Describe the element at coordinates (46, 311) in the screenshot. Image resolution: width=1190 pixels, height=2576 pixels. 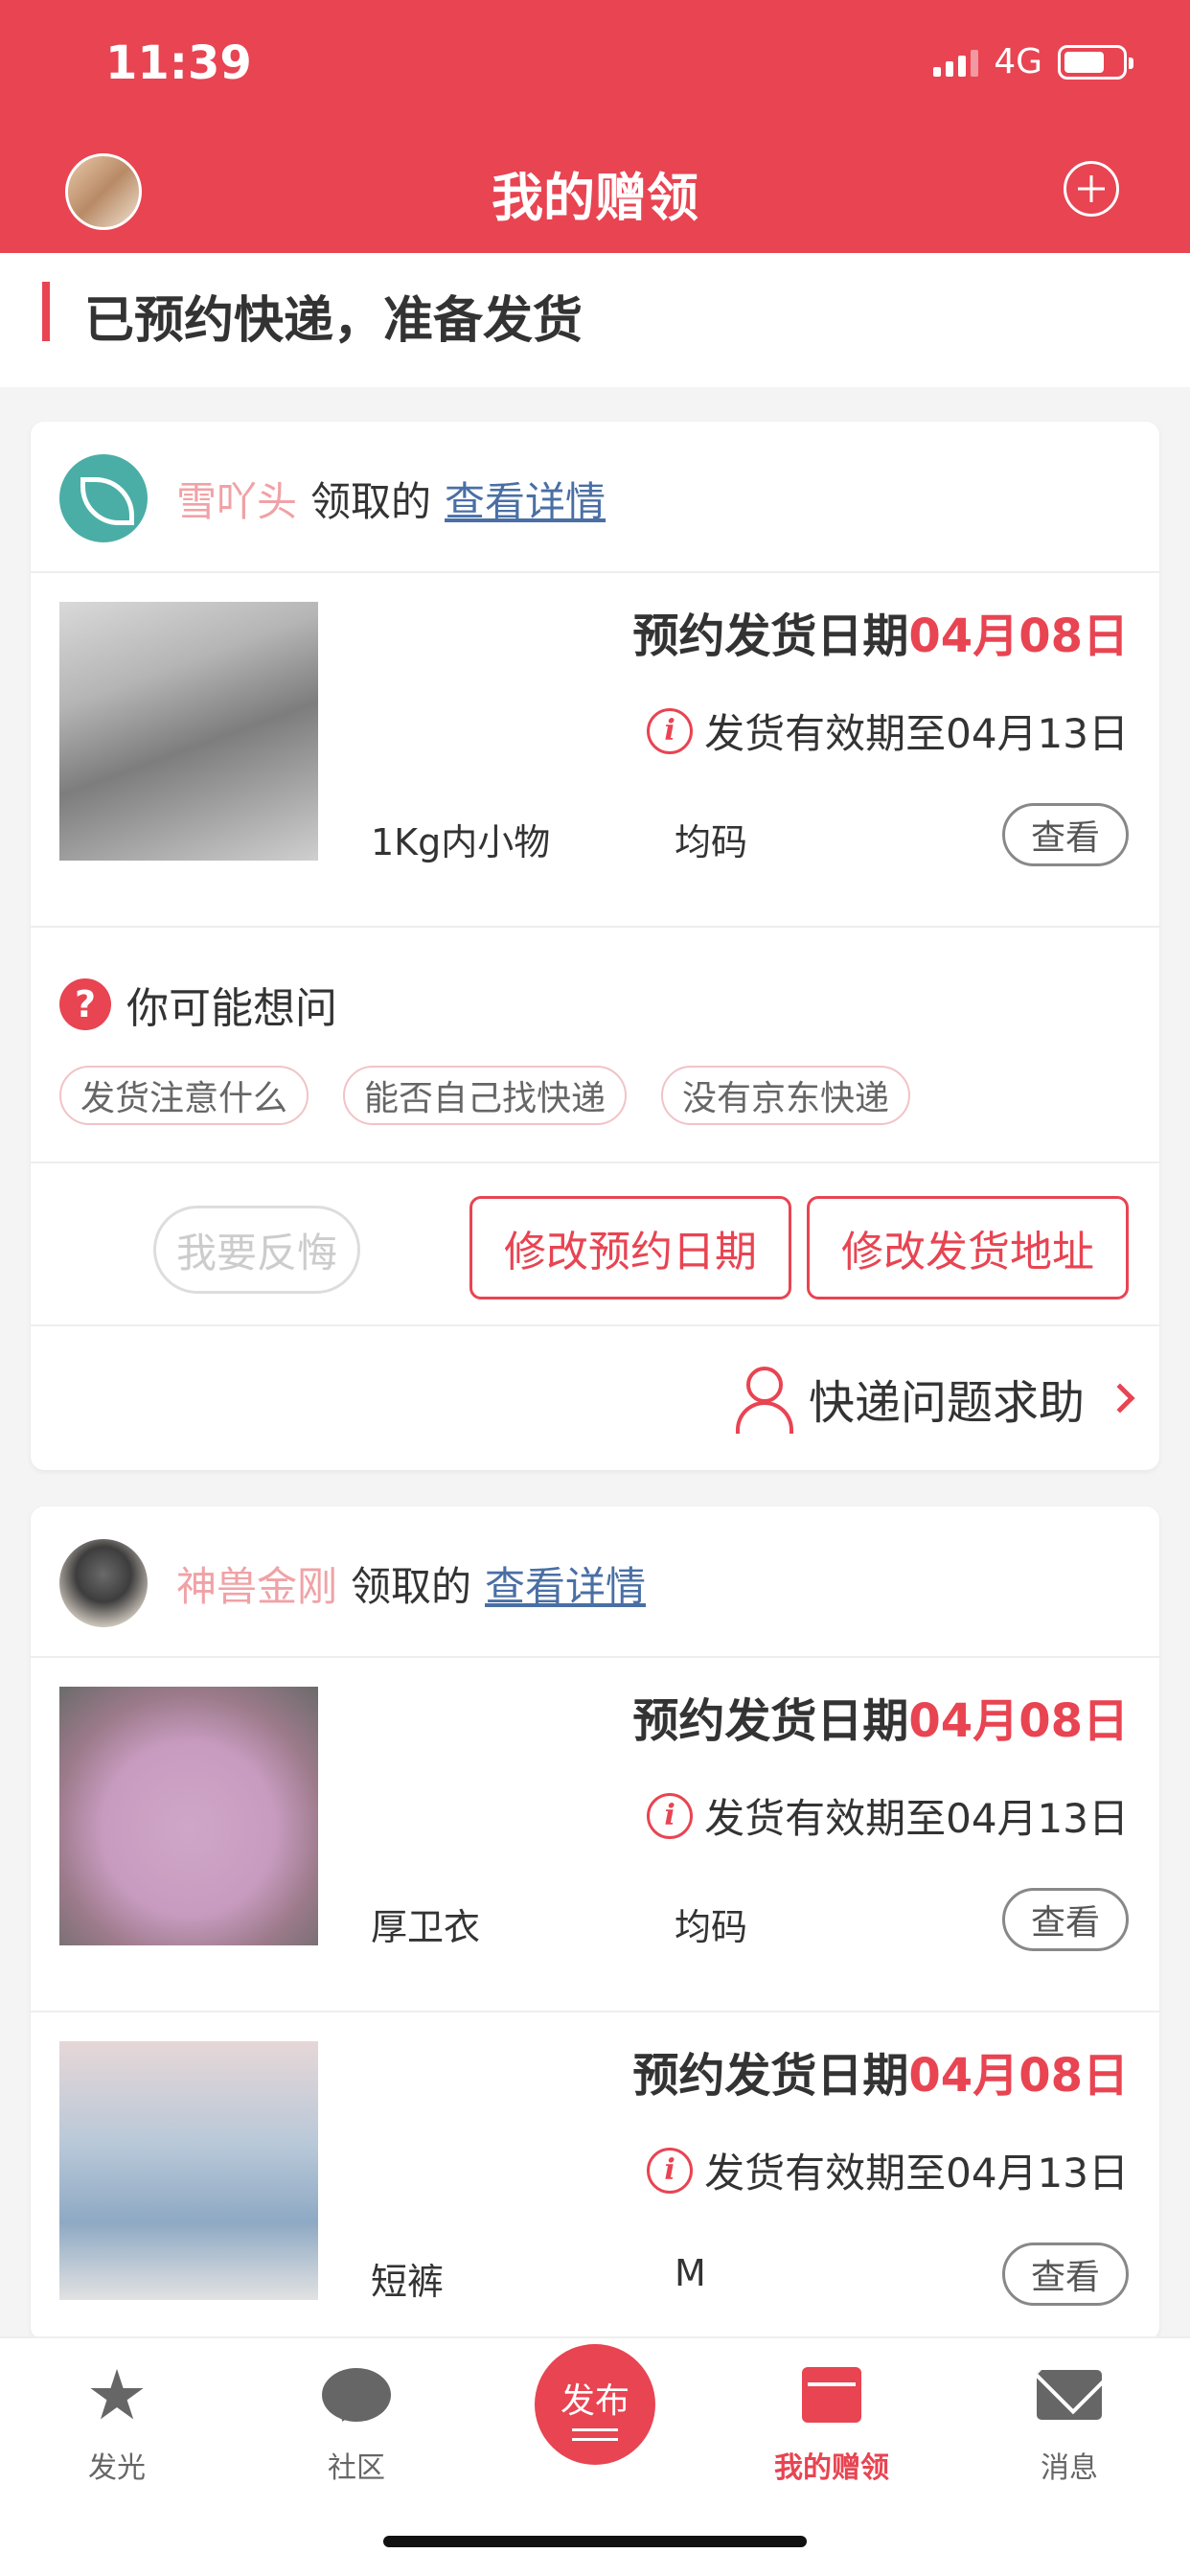
I see `section-accent-bar` at that location.